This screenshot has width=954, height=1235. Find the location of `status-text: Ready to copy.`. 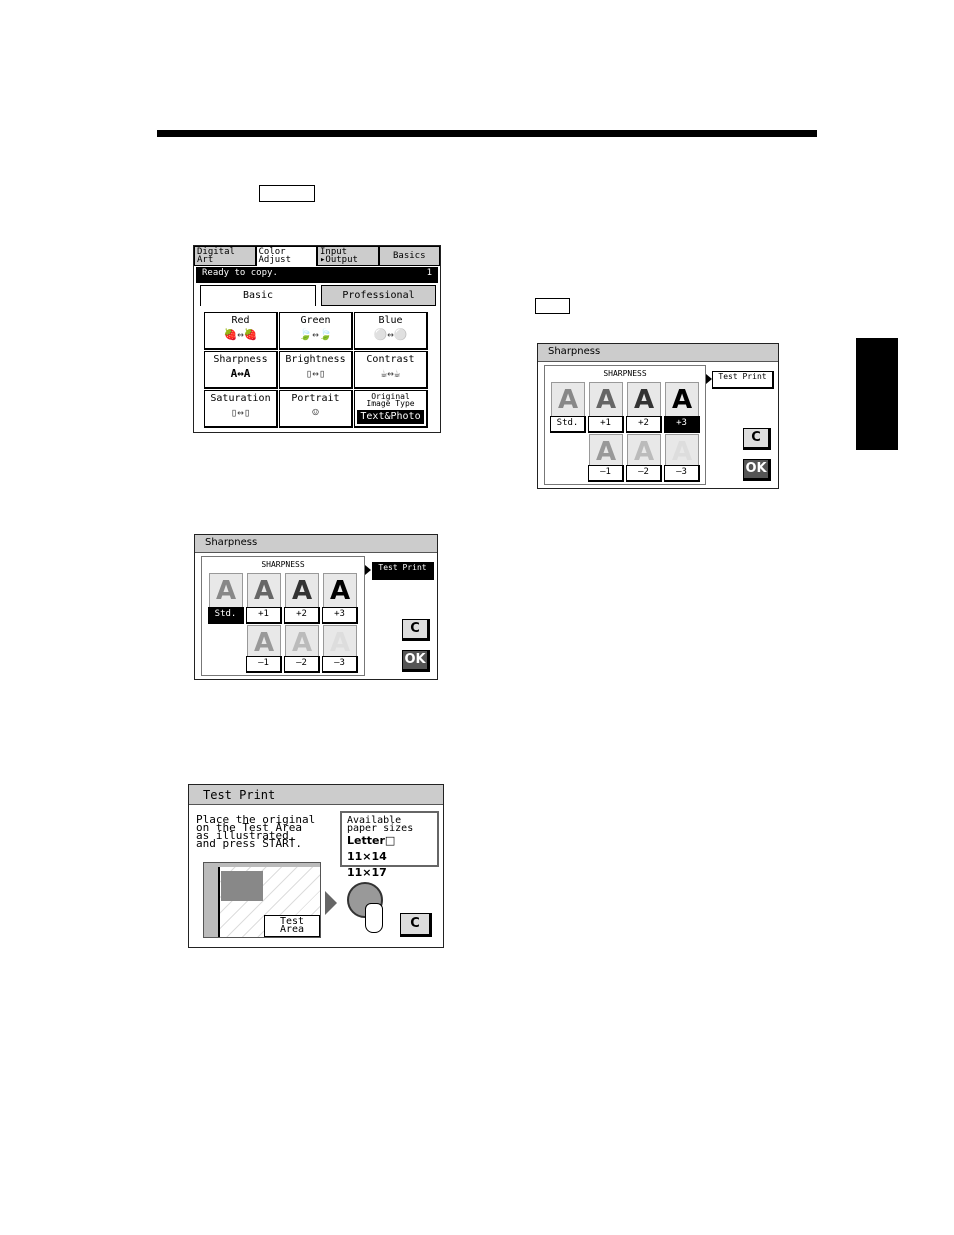

status-text: Ready to copy. is located at coordinates (240, 273).